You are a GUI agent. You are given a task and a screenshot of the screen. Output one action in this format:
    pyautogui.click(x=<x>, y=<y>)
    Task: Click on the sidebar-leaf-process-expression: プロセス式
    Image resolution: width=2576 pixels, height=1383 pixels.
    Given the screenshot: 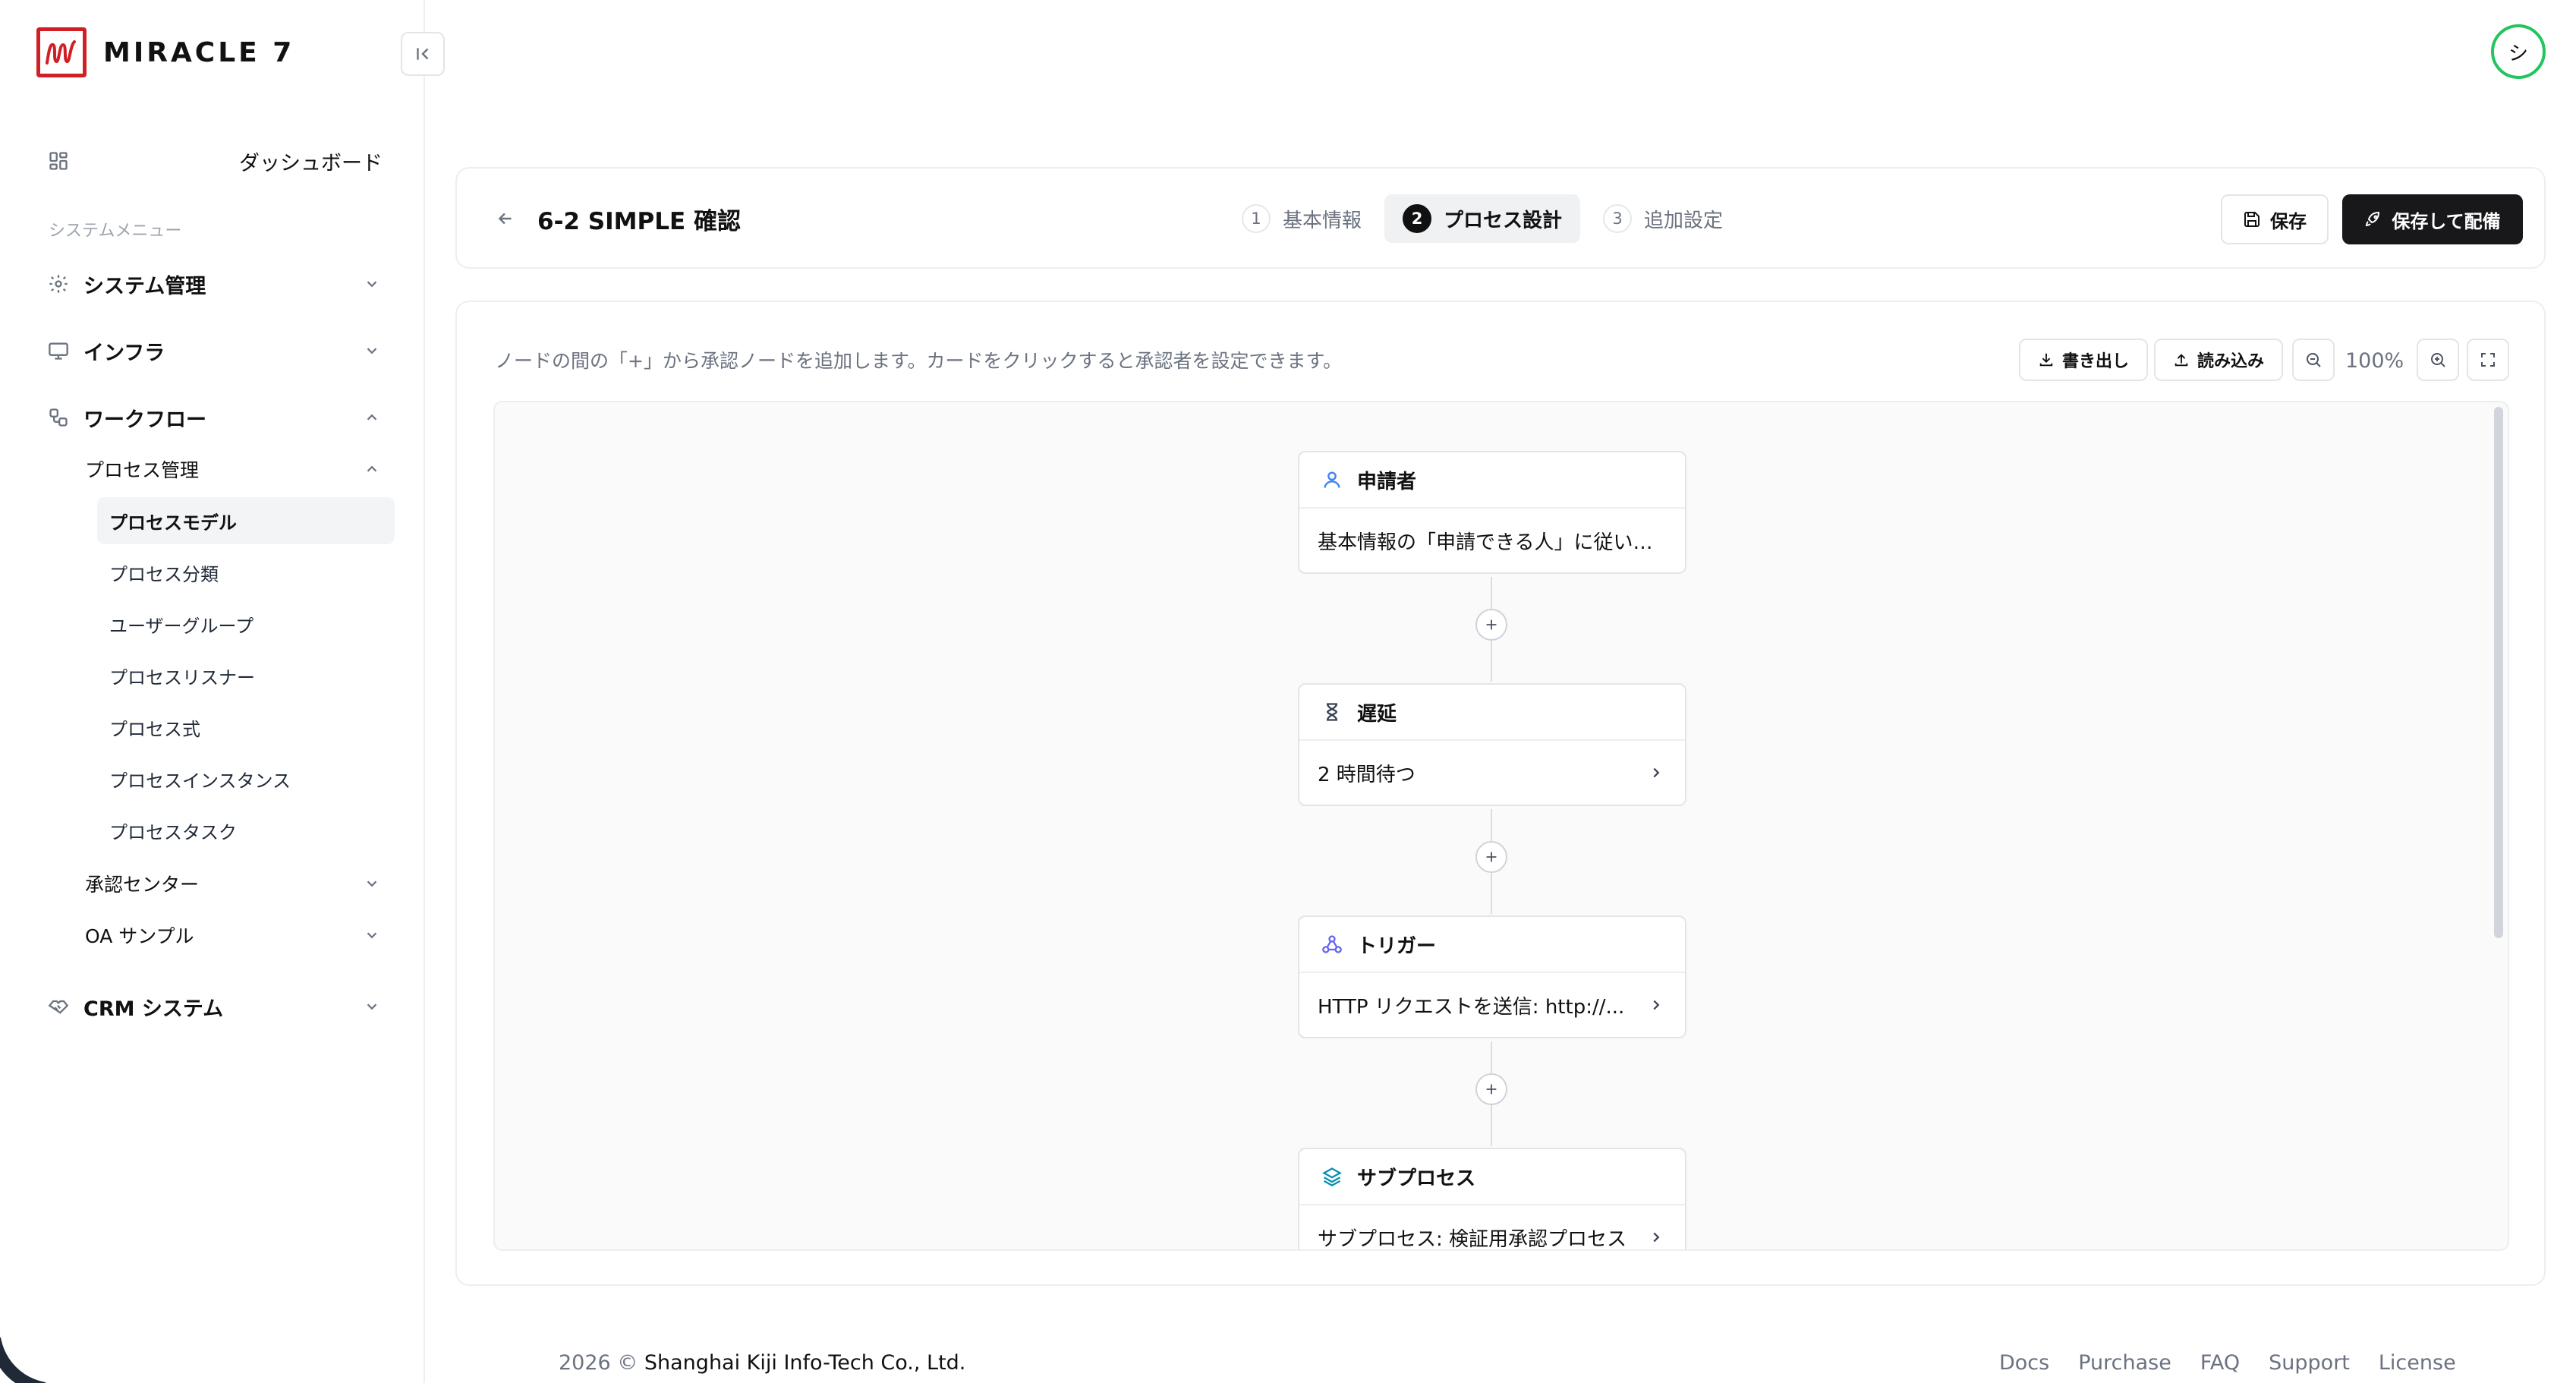 What is the action you would take?
    pyautogui.click(x=246, y=728)
    